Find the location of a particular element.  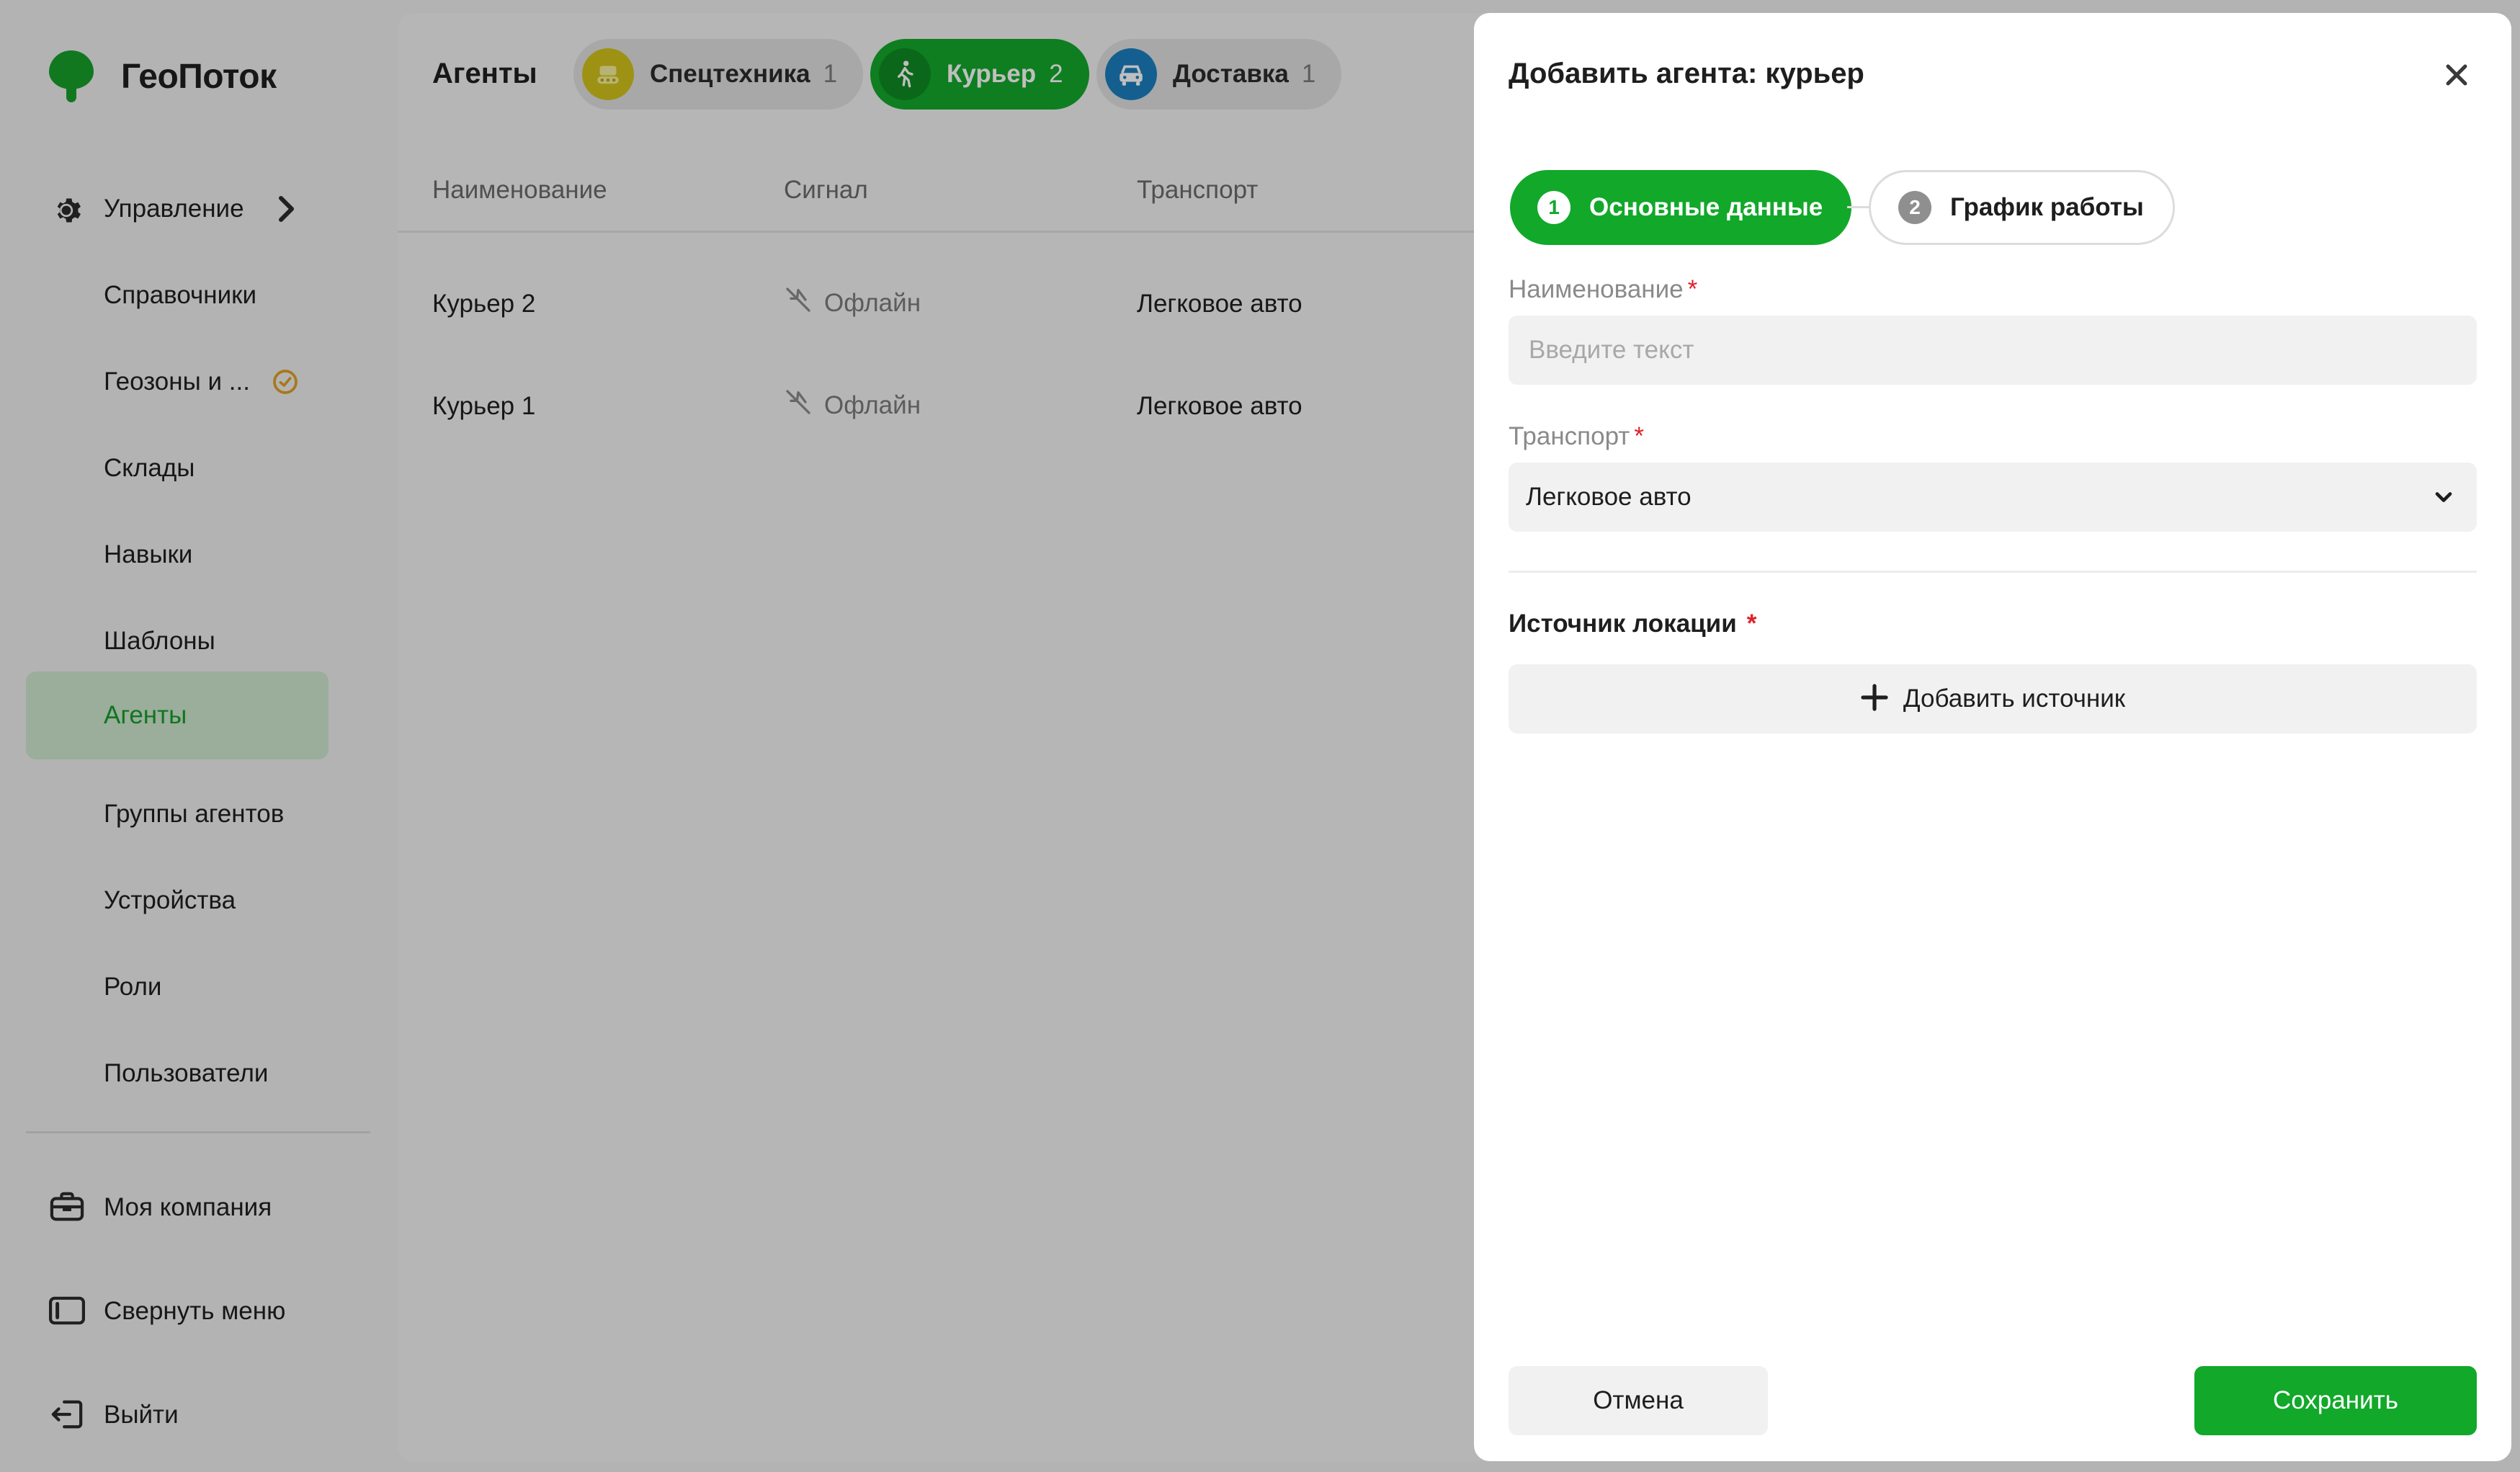

walking-person-icon is located at coordinates (905, 74).